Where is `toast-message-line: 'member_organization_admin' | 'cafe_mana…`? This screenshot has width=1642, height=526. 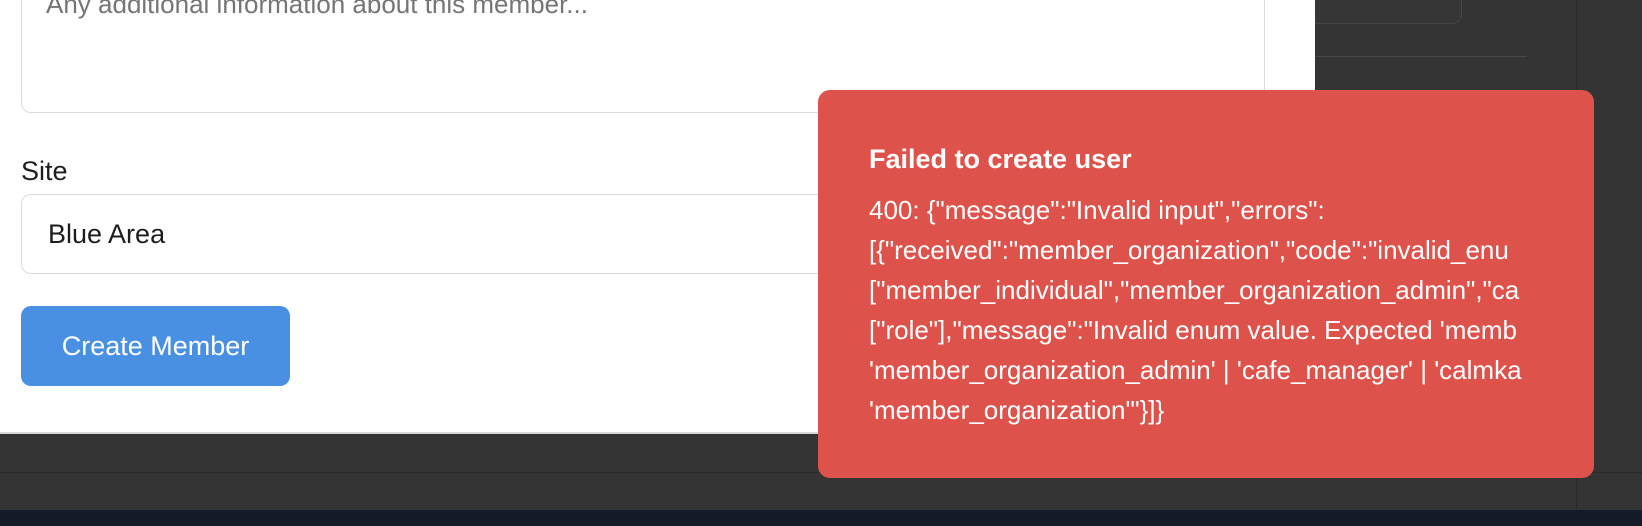
toast-message-line: 'member_organization_admin' | 'cafe_mana… is located at coordinates (1195, 370).